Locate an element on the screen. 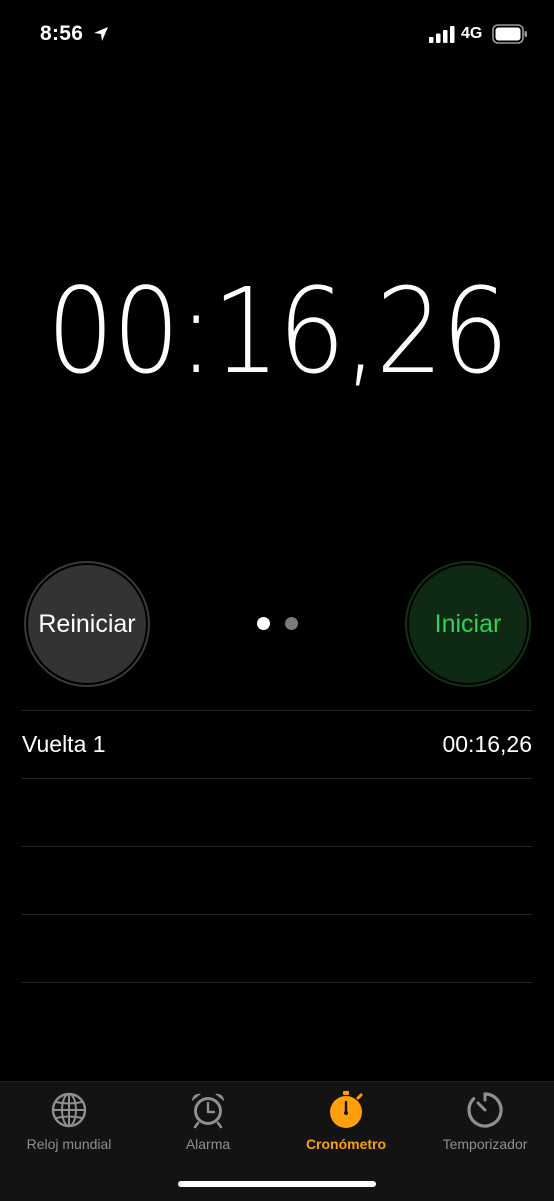 This screenshot has width=554, height=1201. tab-stopwatch: Cronómetro is located at coordinates (346, 1125).